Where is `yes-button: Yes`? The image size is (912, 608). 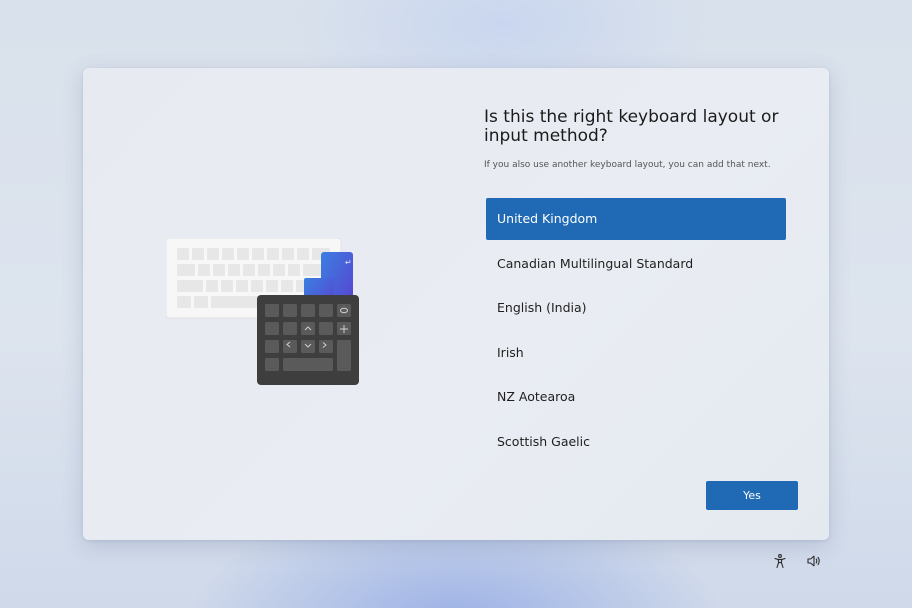 yes-button: Yes is located at coordinates (752, 495).